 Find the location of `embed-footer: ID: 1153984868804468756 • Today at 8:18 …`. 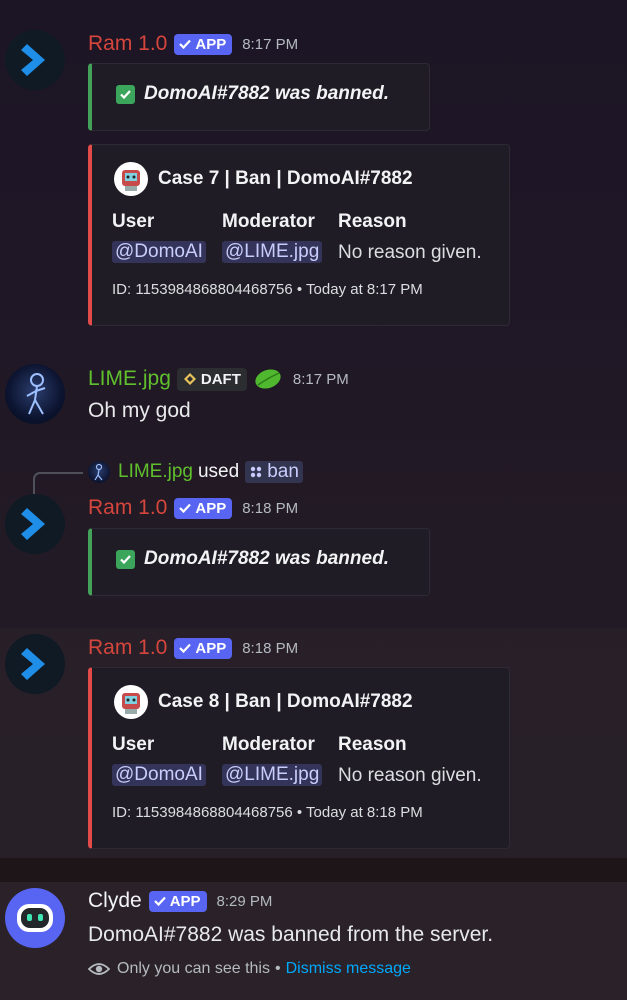

embed-footer: ID: 1153984868804468756 • Today at 8:18 … is located at coordinates (267, 812).